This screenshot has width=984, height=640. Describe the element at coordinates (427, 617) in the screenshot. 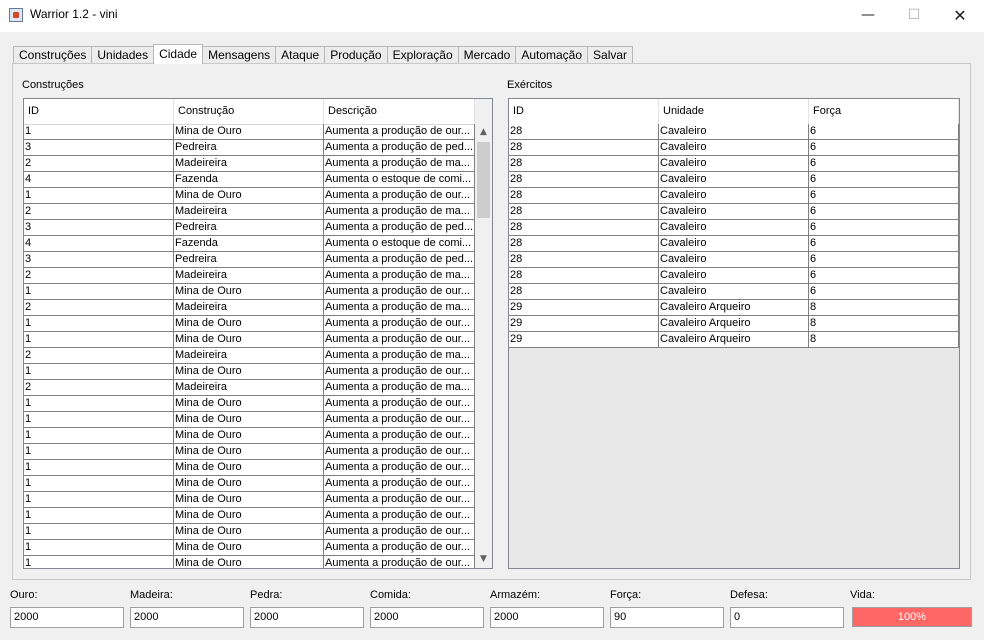

I see `comida-field: 2000` at that location.